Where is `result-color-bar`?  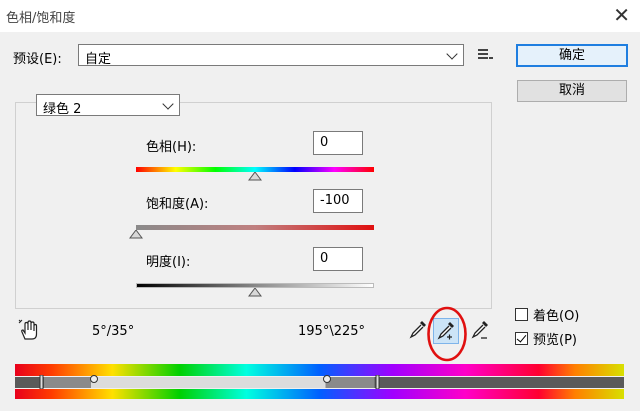
result-color-bar is located at coordinates (319, 394).